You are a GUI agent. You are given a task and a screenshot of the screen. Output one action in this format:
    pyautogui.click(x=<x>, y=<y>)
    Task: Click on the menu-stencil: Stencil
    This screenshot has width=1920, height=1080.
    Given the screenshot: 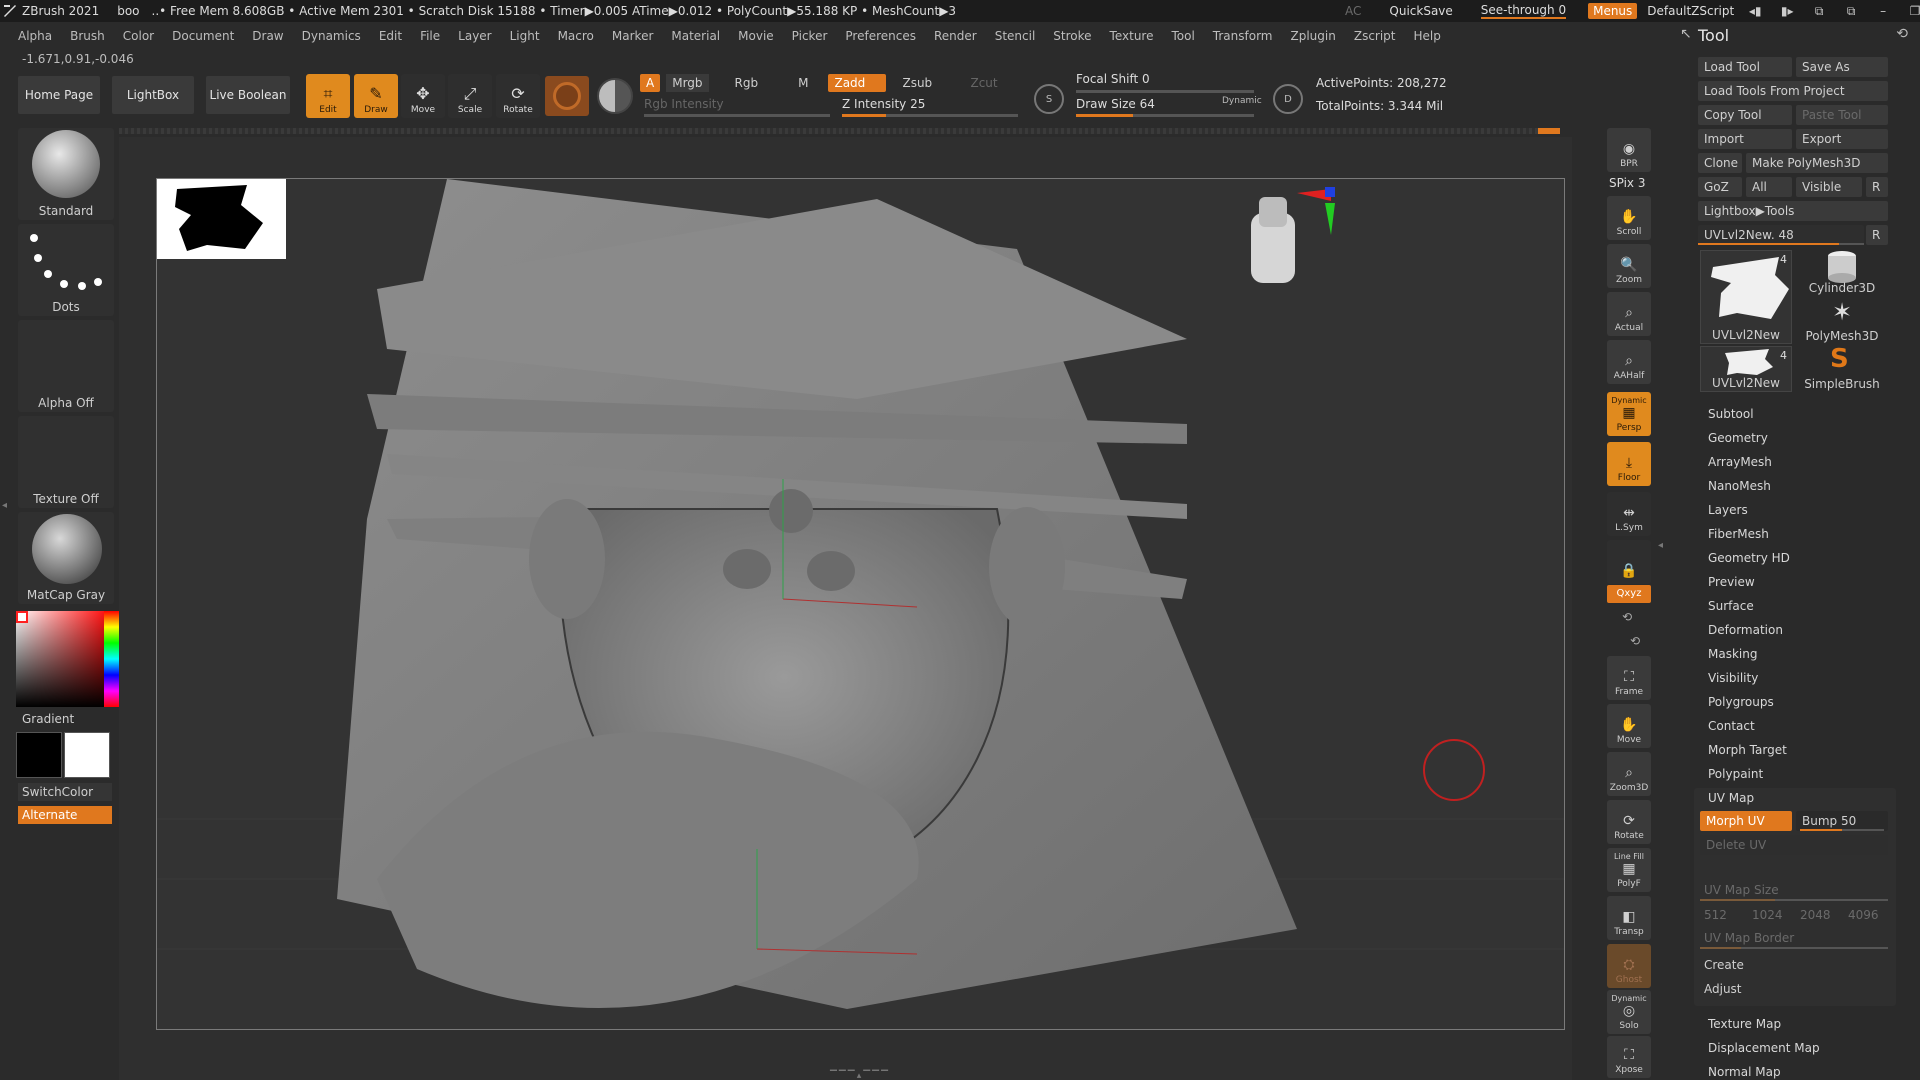 What is the action you would take?
    pyautogui.click(x=1015, y=36)
    